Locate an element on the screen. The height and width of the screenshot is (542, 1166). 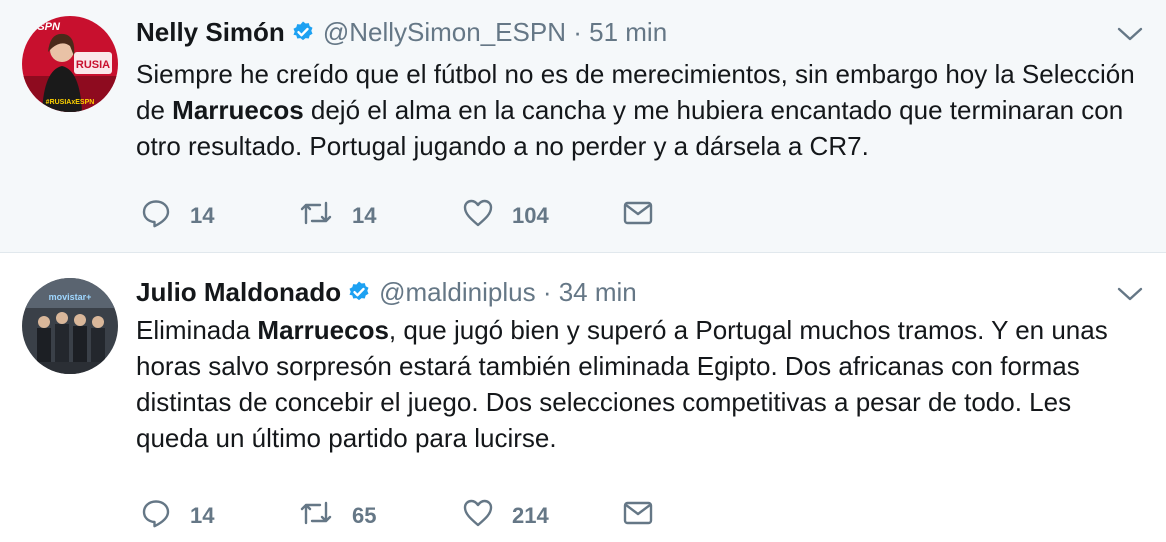
like-button: 214 is located at coordinates (505, 516).